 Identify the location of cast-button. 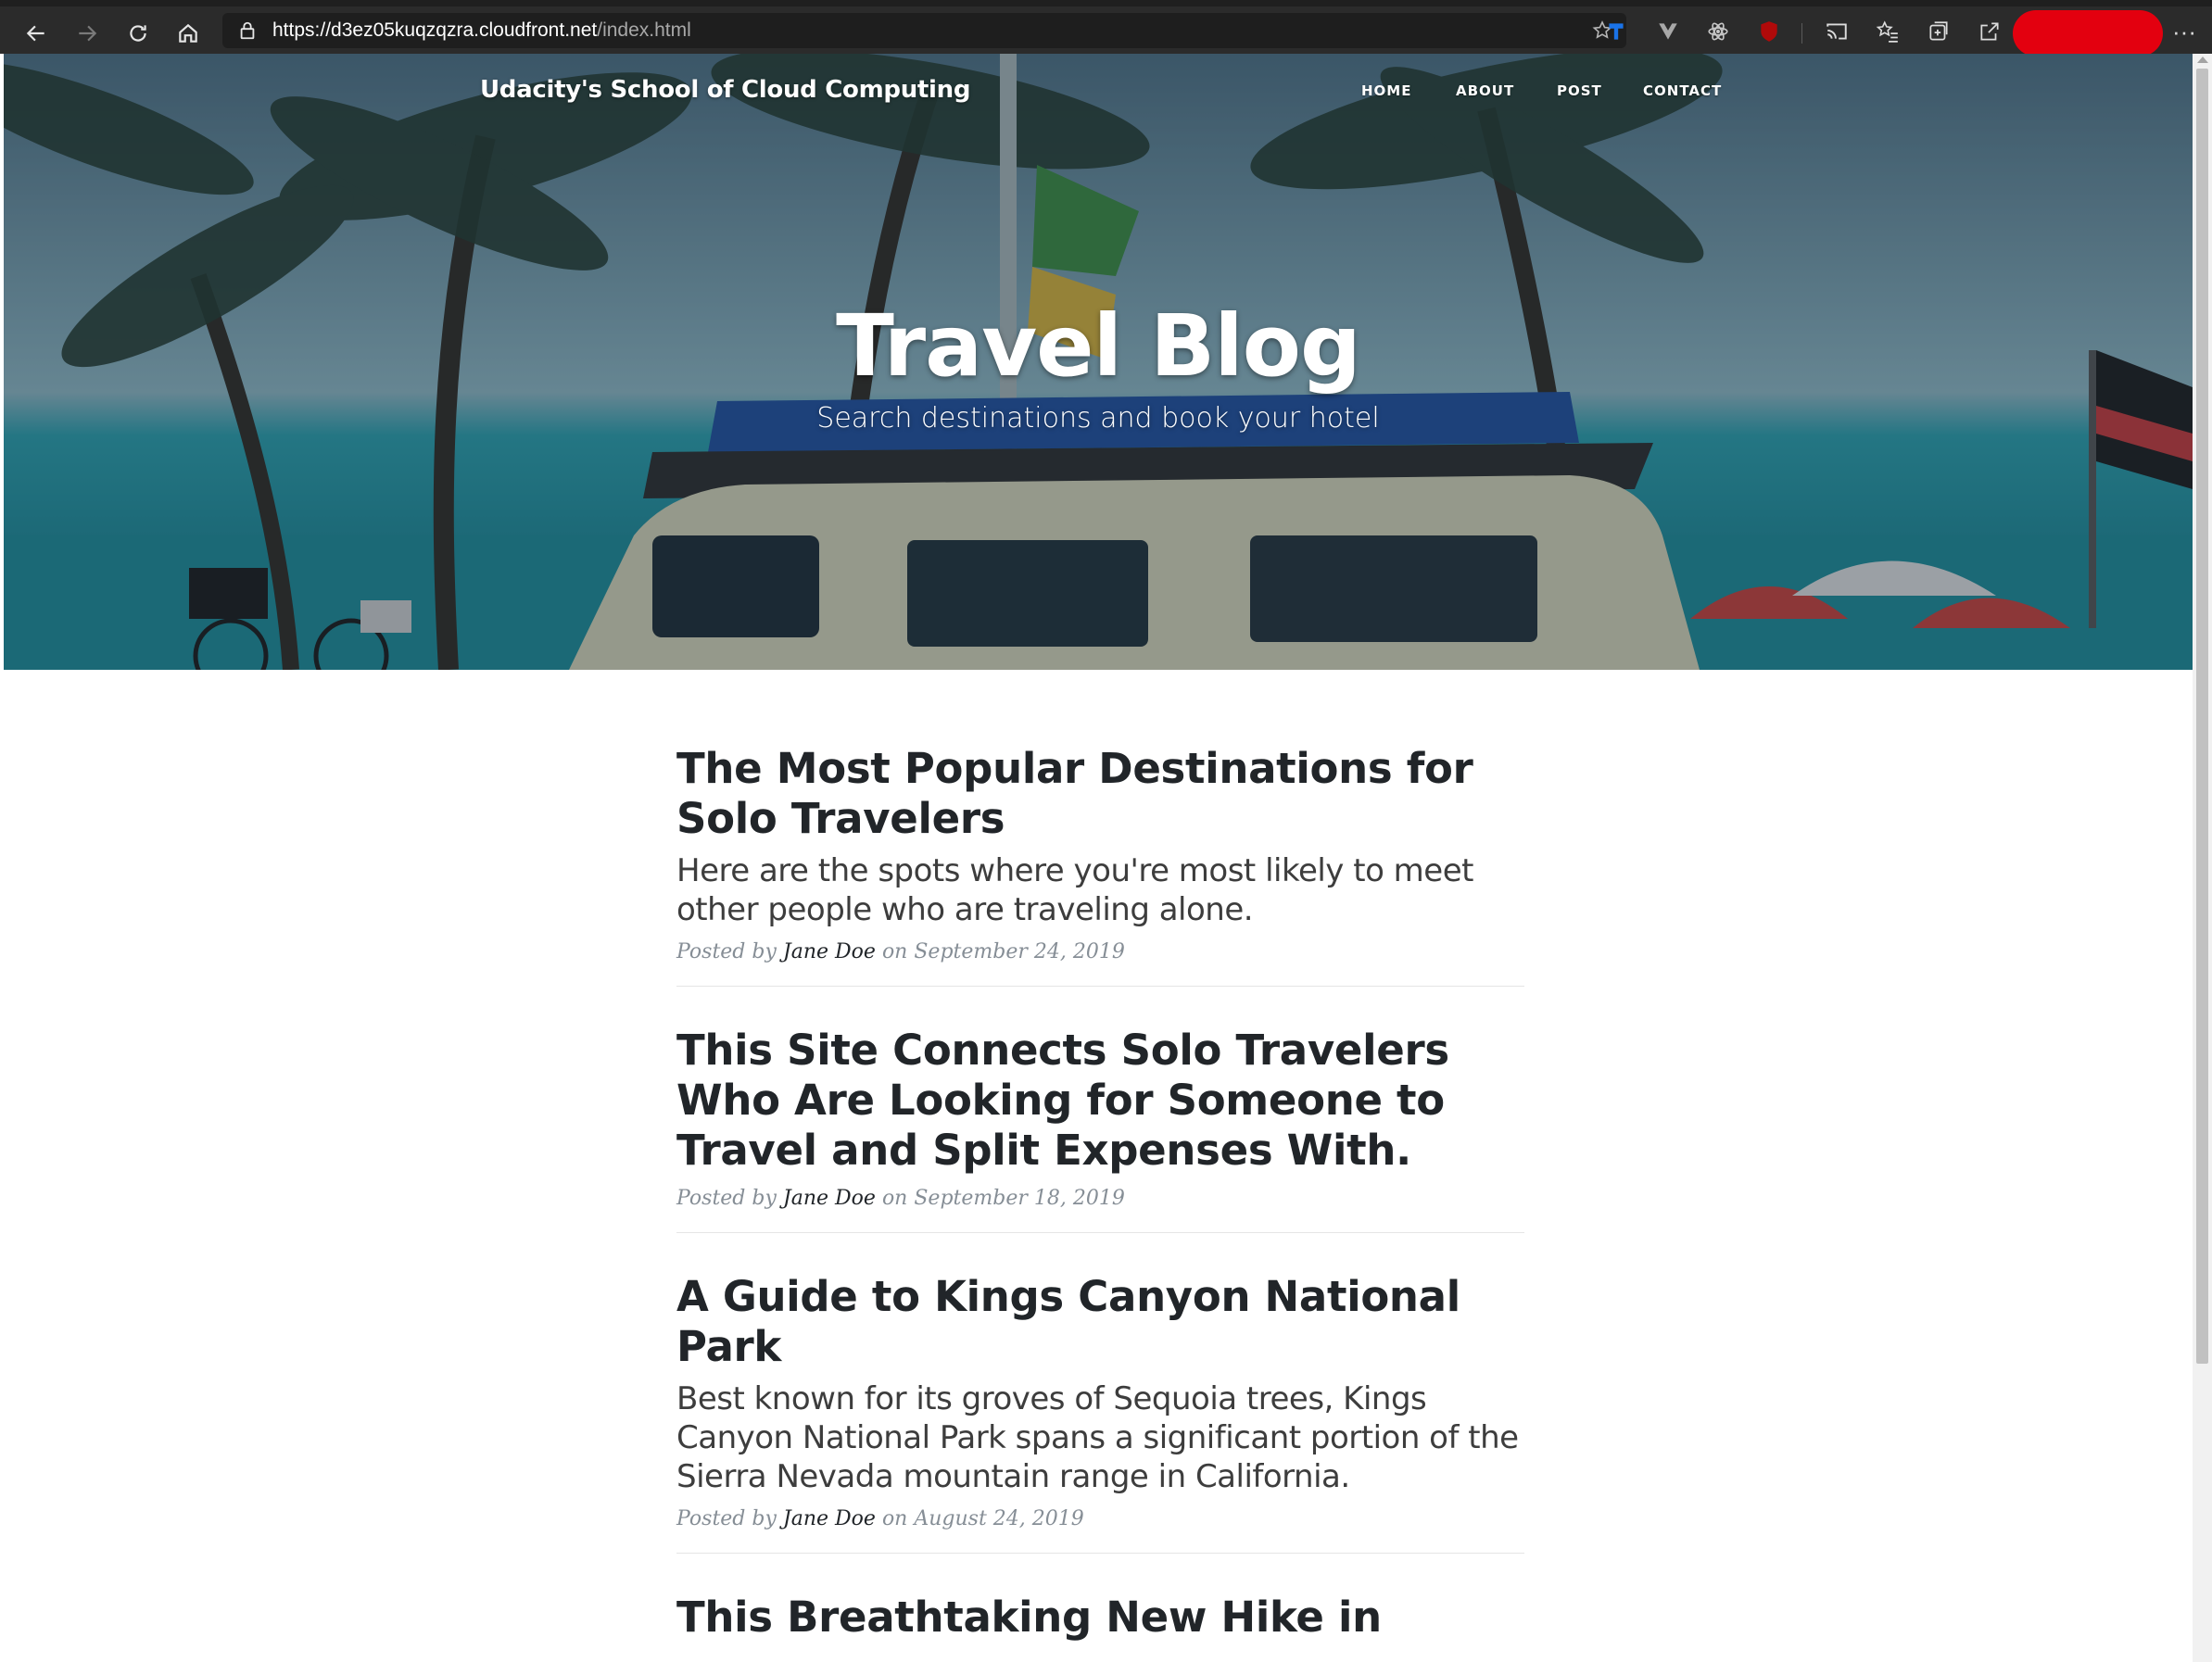
(1837, 31).